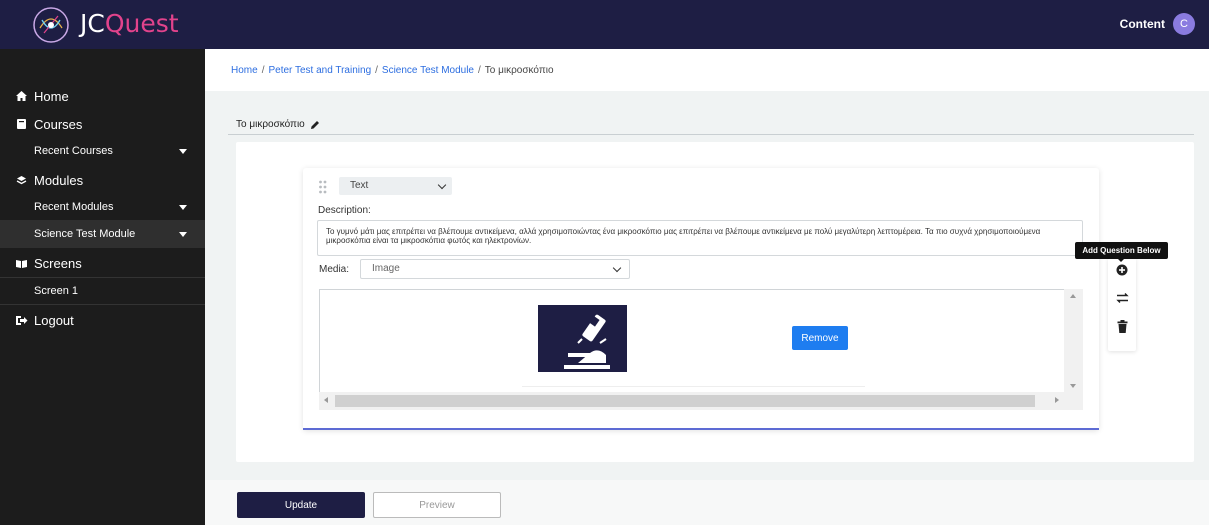 The height and width of the screenshot is (525, 1209). What do you see at coordinates (58, 124) in the screenshot?
I see `sidebar-item-label: Courses` at bounding box center [58, 124].